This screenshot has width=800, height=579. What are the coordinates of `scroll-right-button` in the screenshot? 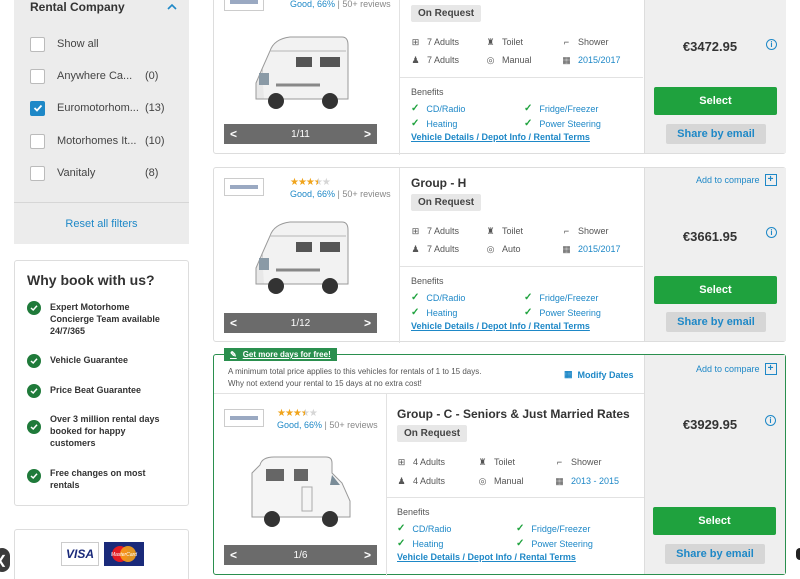 It's located at (798, 554).